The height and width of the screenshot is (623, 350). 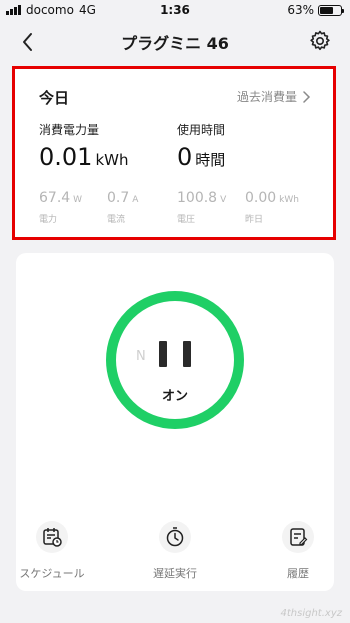 I want to click on battery-icon, so click(x=331, y=10).